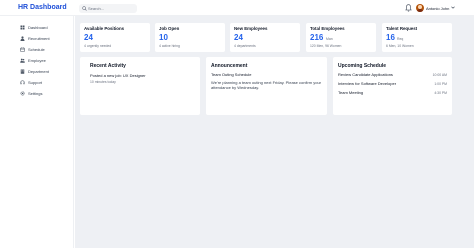 This screenshot has width=474, height=248. What do you see at coordinates (400, 46) in the screenshot?
I see `stat-subtitle: 6 Men, 10 Women` at bounding box center [400, 46].